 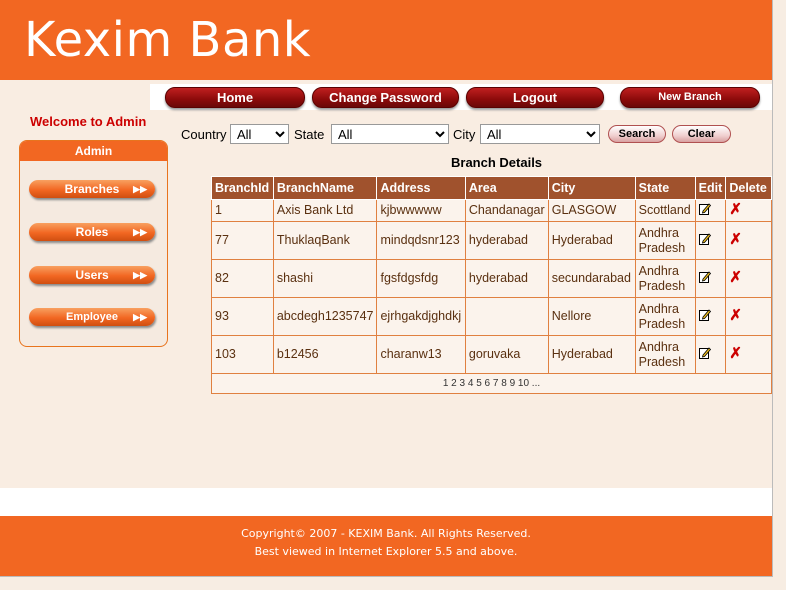 What do you see at coordinates (506, 210) in the screenshot?
I see `cell-area: Chandanagar` at bounding box center [506, 210].